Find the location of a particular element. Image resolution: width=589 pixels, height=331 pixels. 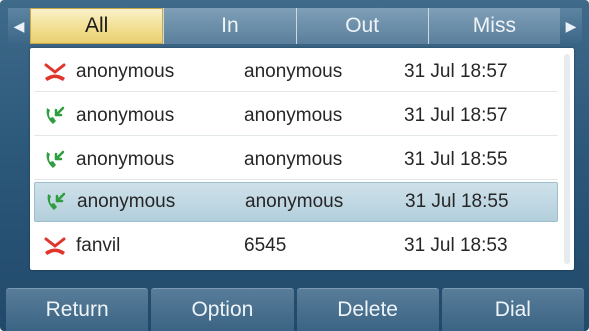

call-log-row: anonymous anonymous 31 Jul 18:55 is located at coordinates (296, 160).